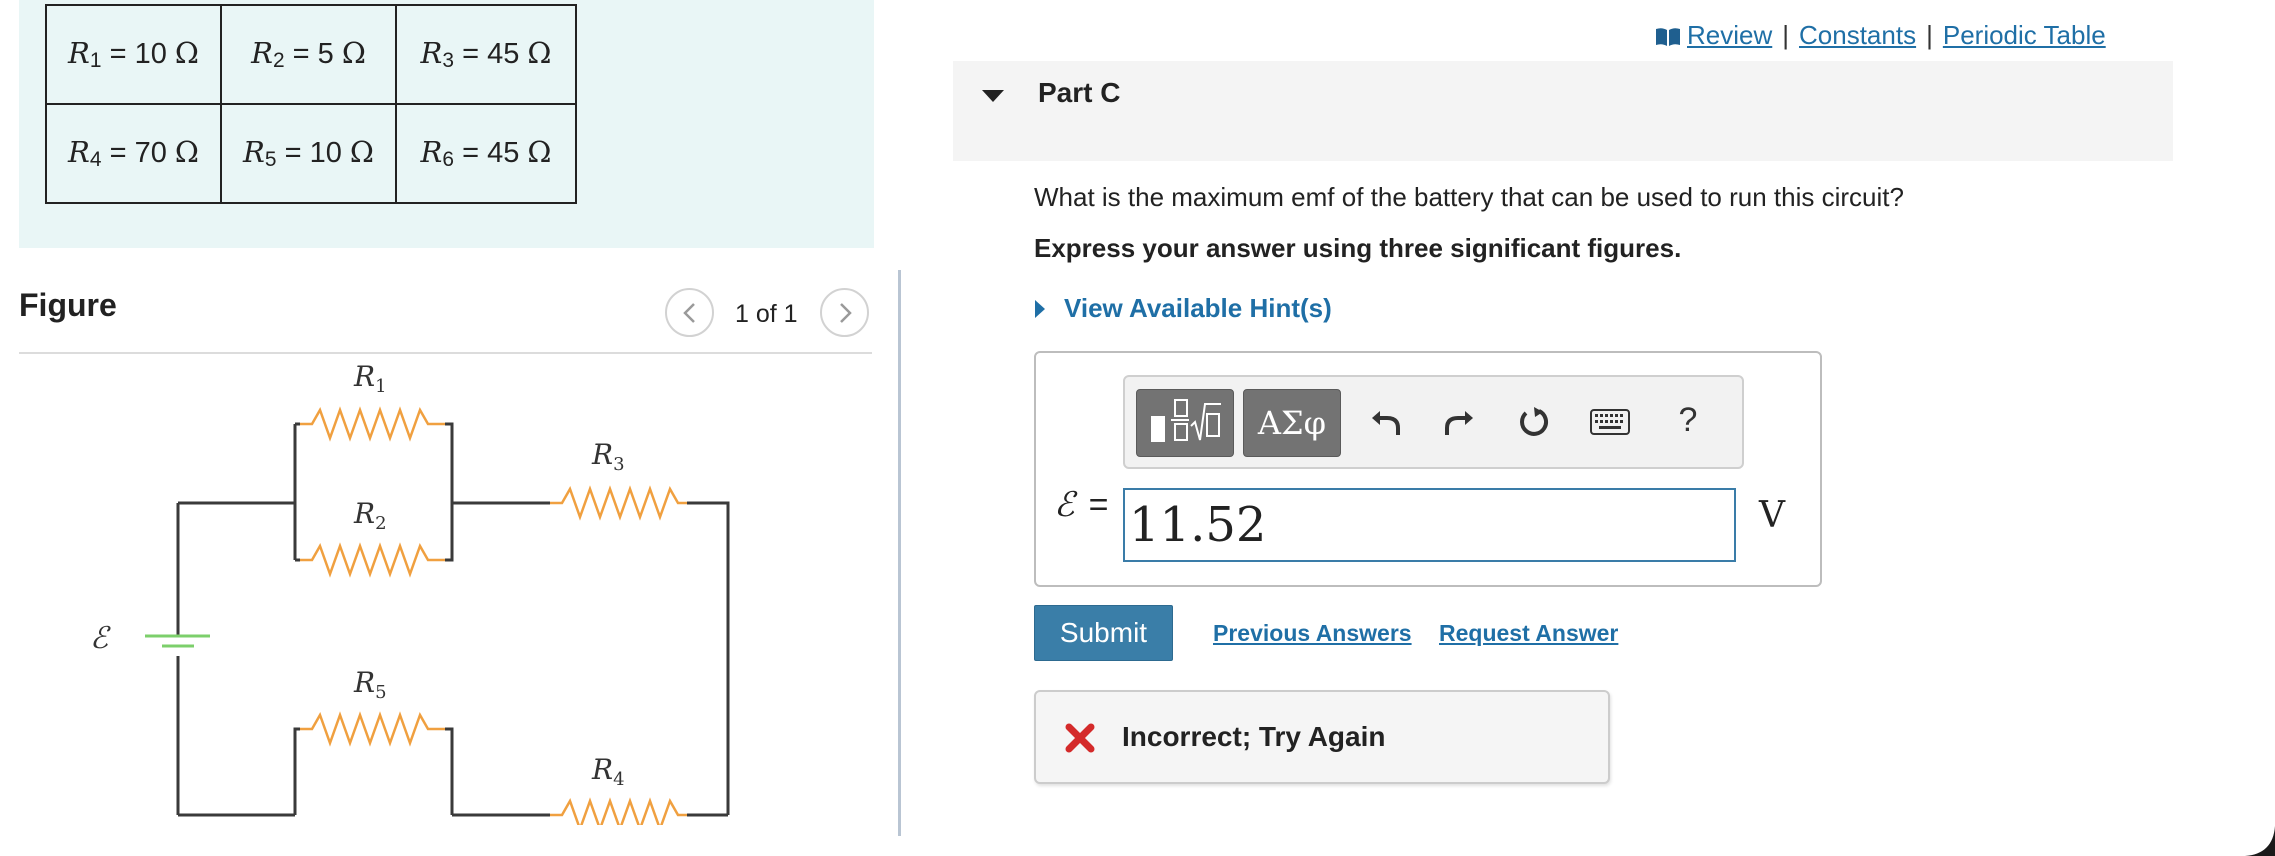  I want to click on feedback-box: Incorrect; Try Again, so click(1322, 737).